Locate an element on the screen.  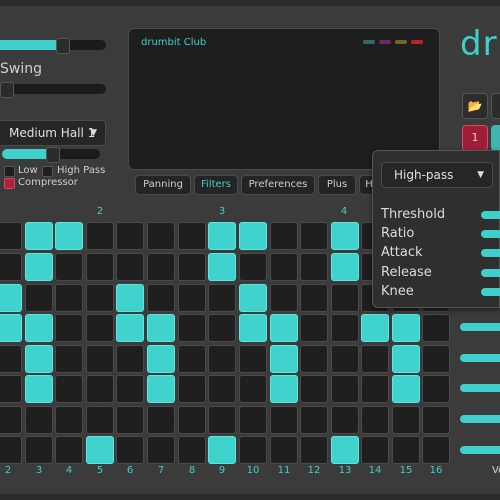
pattern-2-button is located at coordinates (495, 138).